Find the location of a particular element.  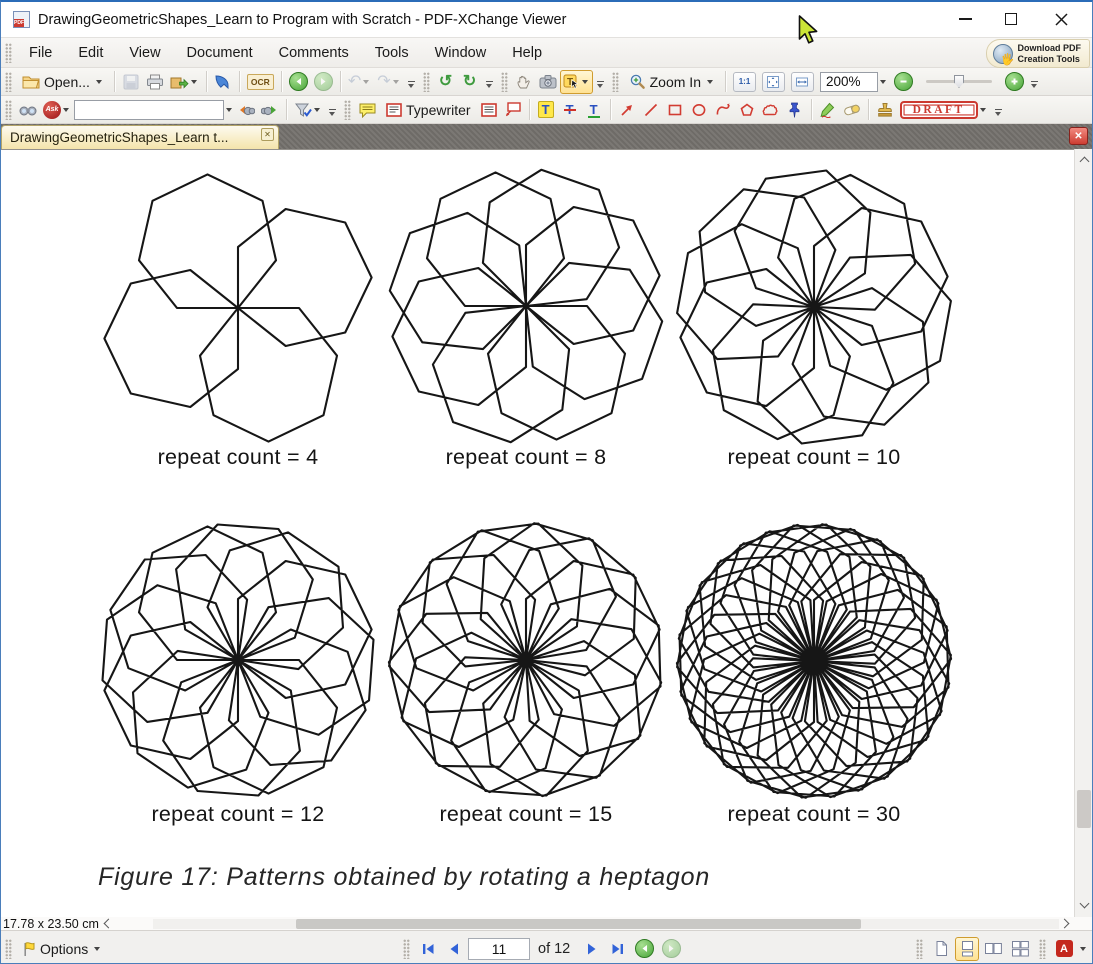

filter-button is located at coordinates (308, 110).